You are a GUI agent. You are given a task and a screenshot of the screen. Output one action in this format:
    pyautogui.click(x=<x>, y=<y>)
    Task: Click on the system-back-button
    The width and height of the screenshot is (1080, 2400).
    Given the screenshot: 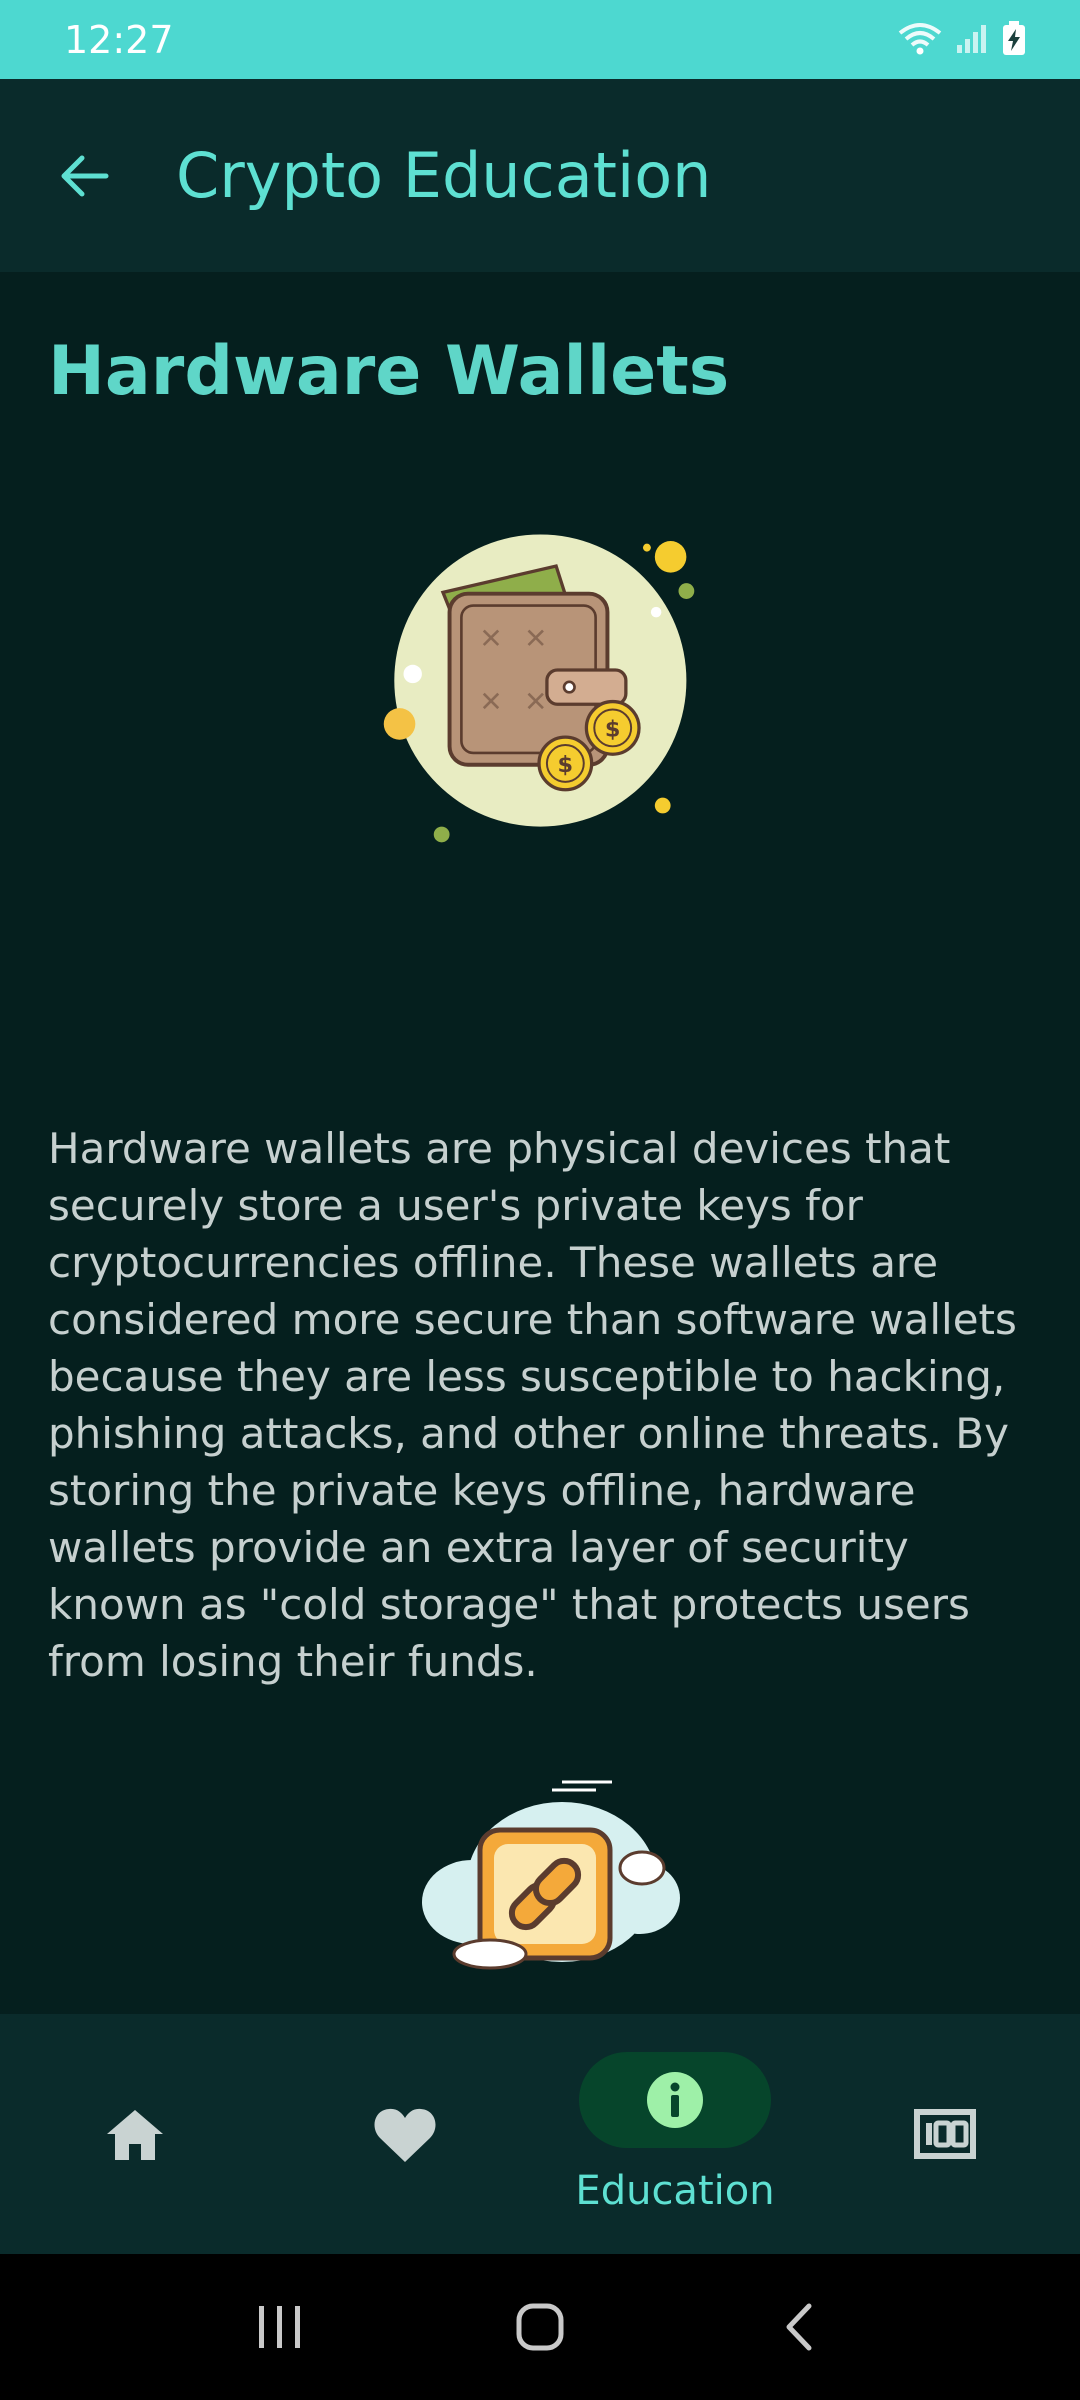 What is the action you would take?
    pyautogui.click(x=800, y=2327)
    